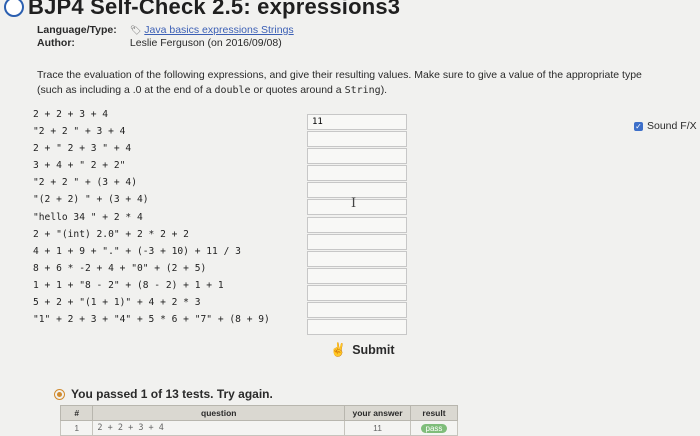  Describe the element at coordinates (377, 428) in the screenshot. I see `row-your-answer: 11` at that location.